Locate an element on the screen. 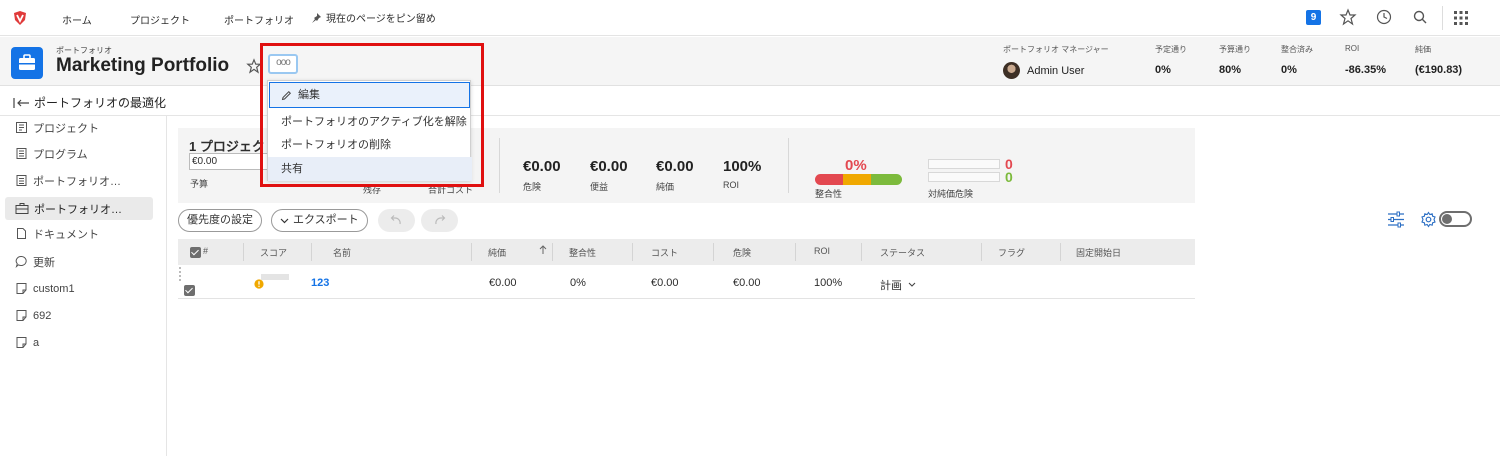 The width and height of the screenshot is (1500, 456). document-lines-icon is located at coordinates (21, 180).